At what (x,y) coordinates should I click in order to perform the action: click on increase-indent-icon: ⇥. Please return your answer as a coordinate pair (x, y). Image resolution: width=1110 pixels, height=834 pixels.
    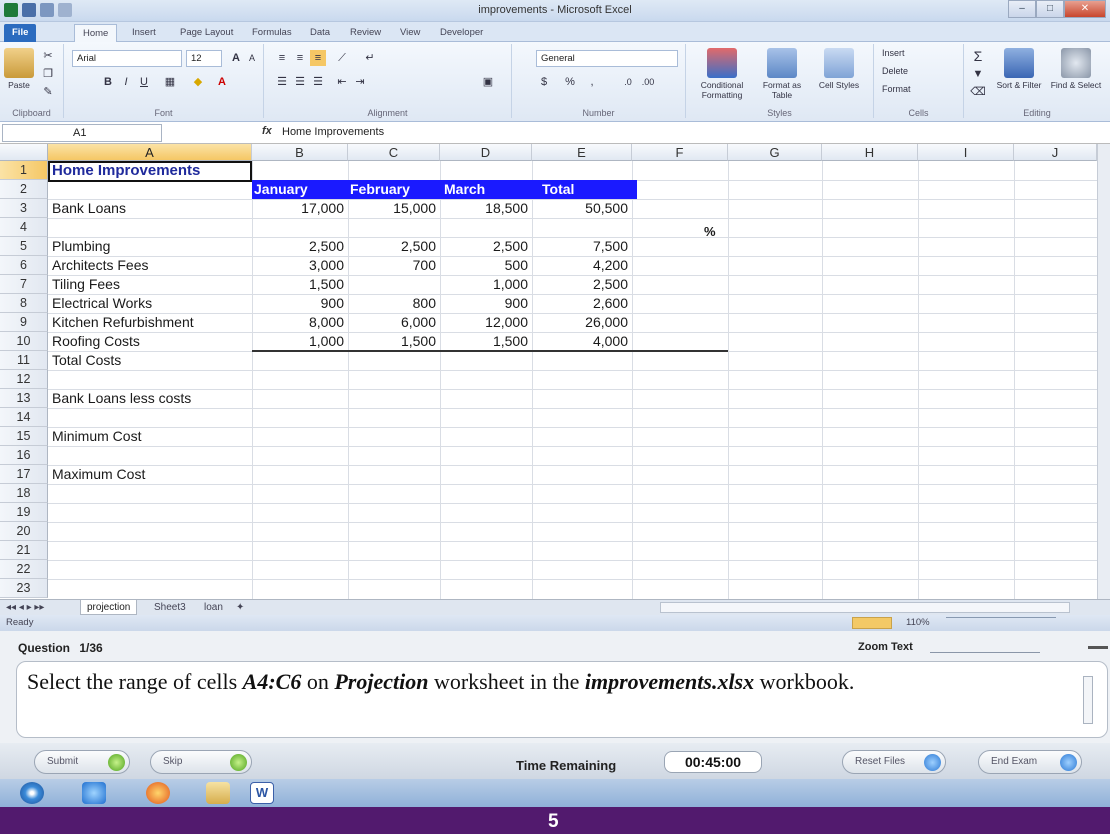
    Looking at the image, I should click on (360, 82).